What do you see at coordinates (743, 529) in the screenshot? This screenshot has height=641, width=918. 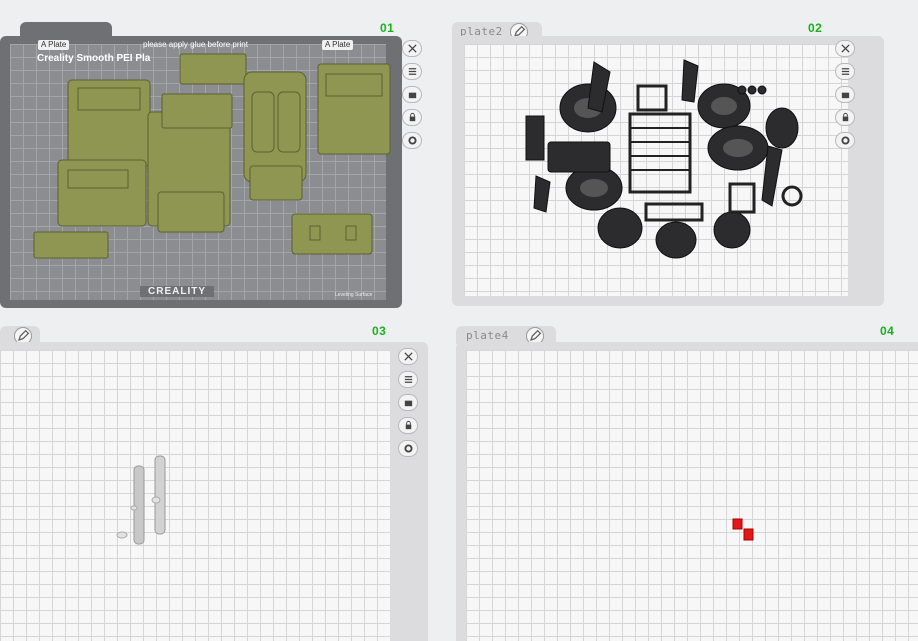 I see `small-red-parts` at bounding box center [743, 529].